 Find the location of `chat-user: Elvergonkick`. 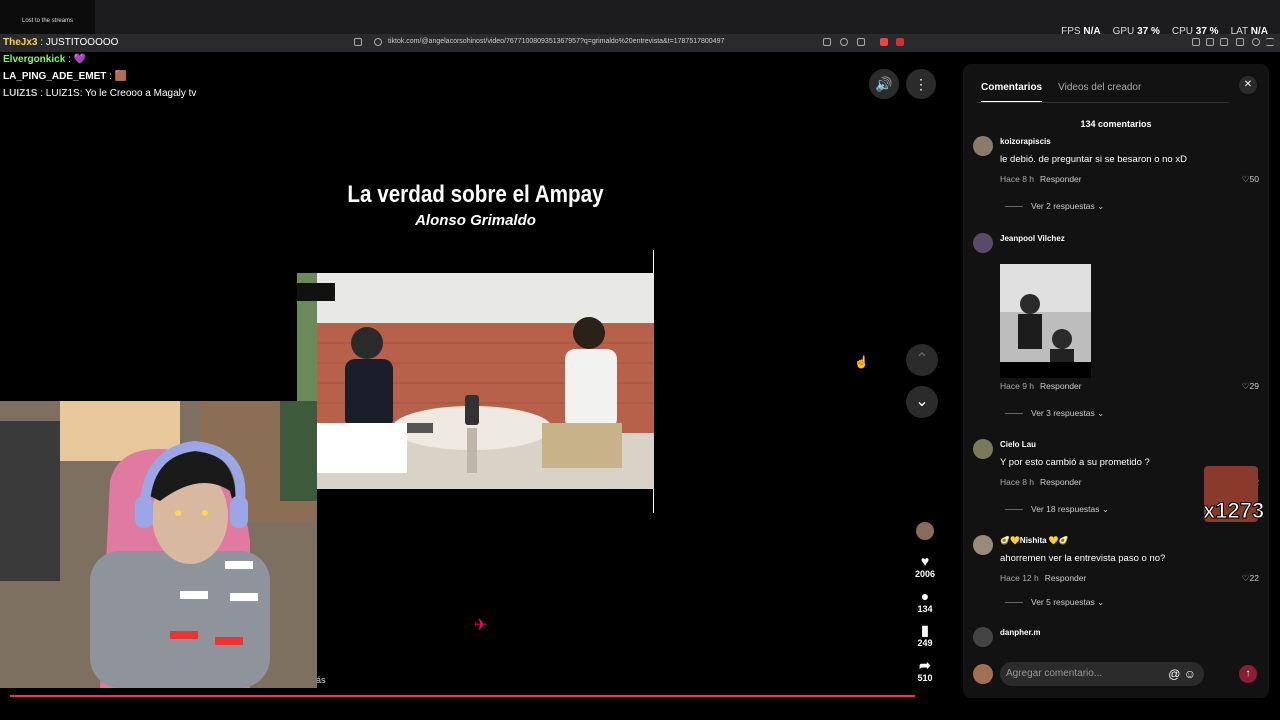

chat-user: Elvergonkick is located at coordinates (34, 59).